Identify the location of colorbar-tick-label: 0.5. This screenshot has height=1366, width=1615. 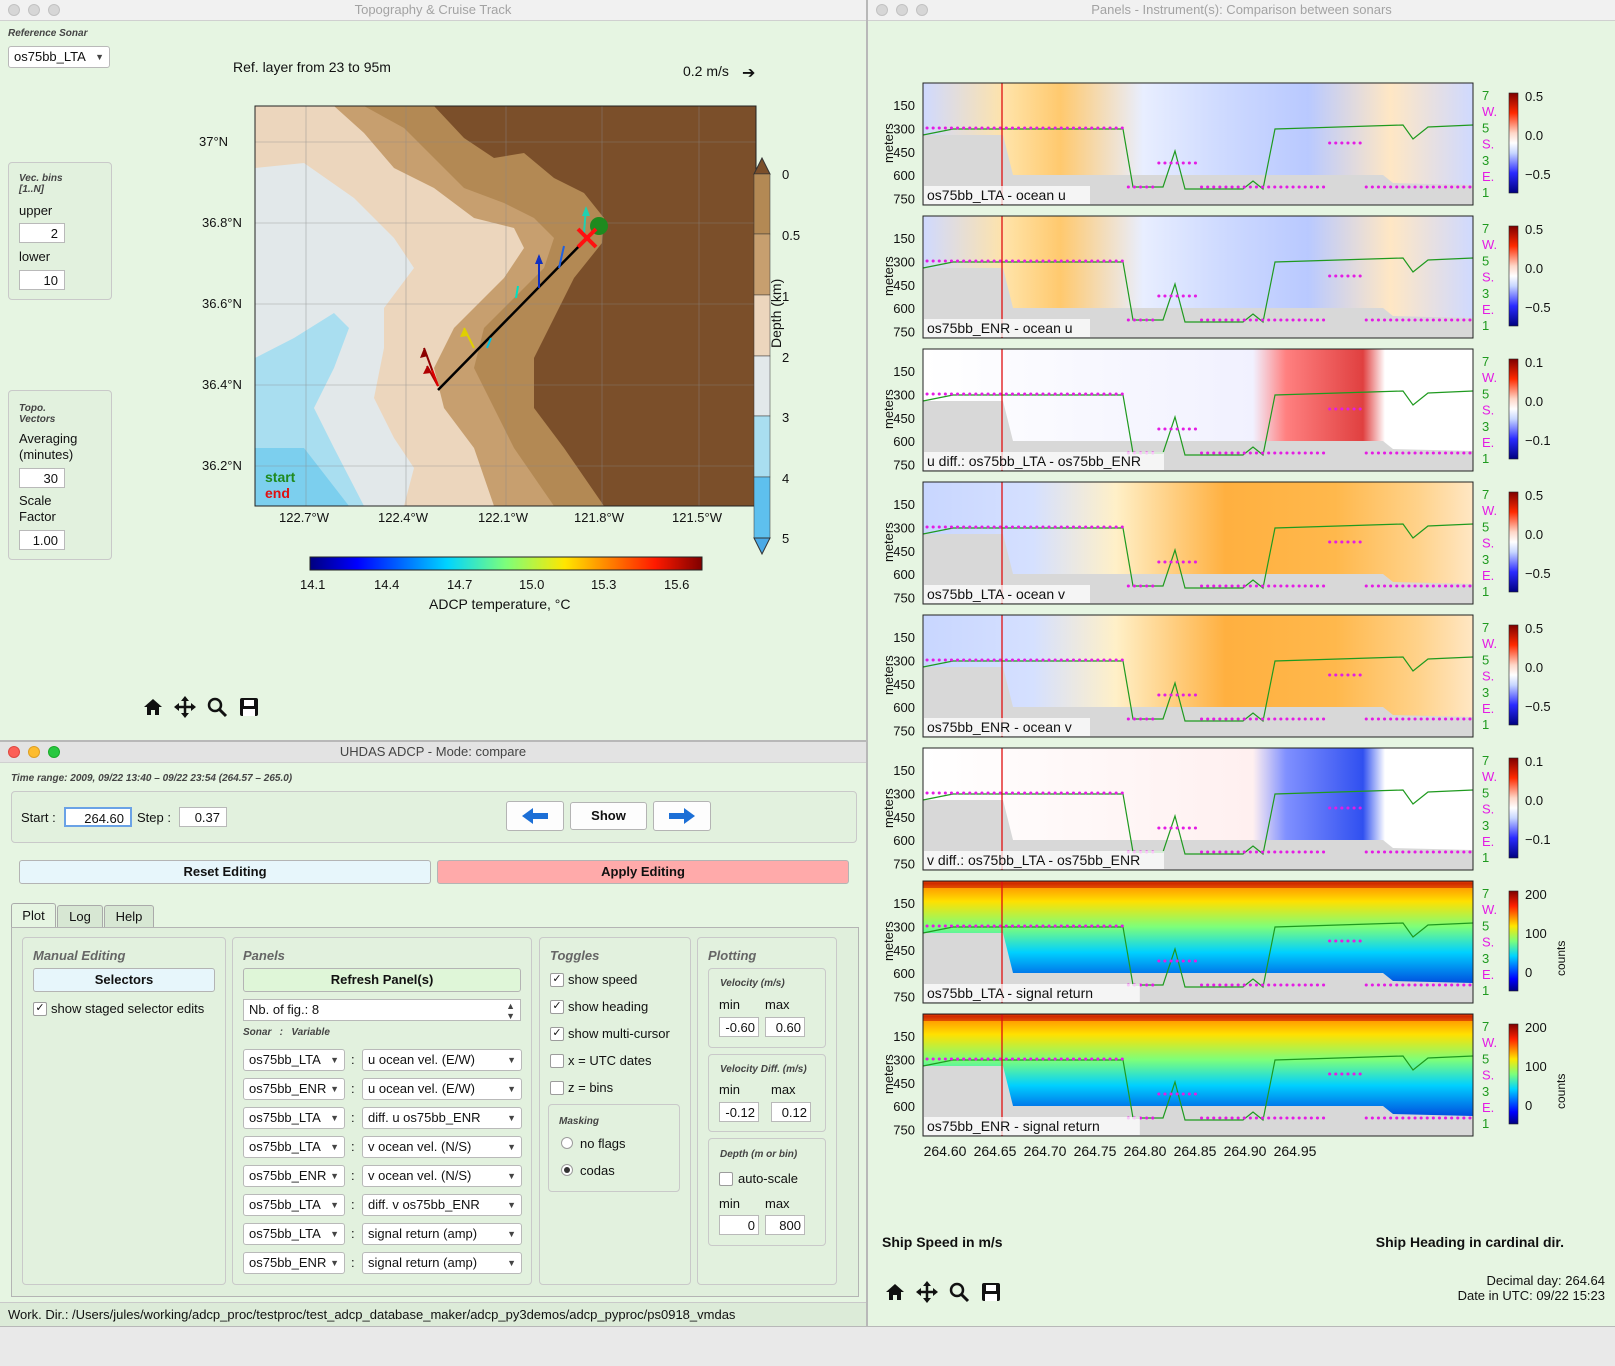
(1534, 495).